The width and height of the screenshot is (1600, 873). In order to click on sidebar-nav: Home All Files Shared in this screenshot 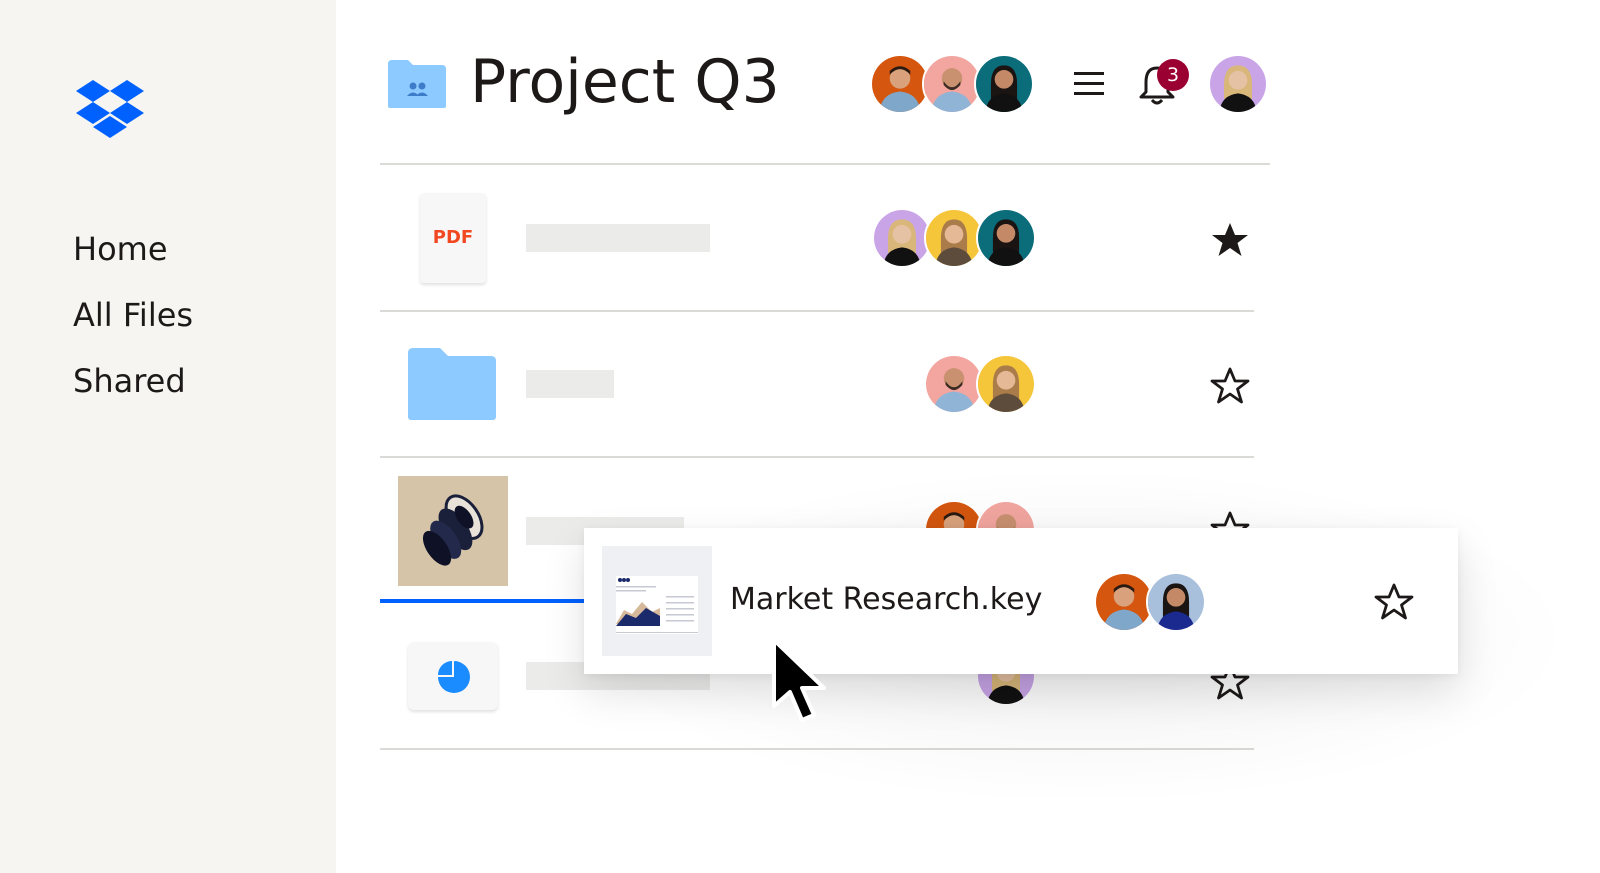, I will do `click(133, 315)`.